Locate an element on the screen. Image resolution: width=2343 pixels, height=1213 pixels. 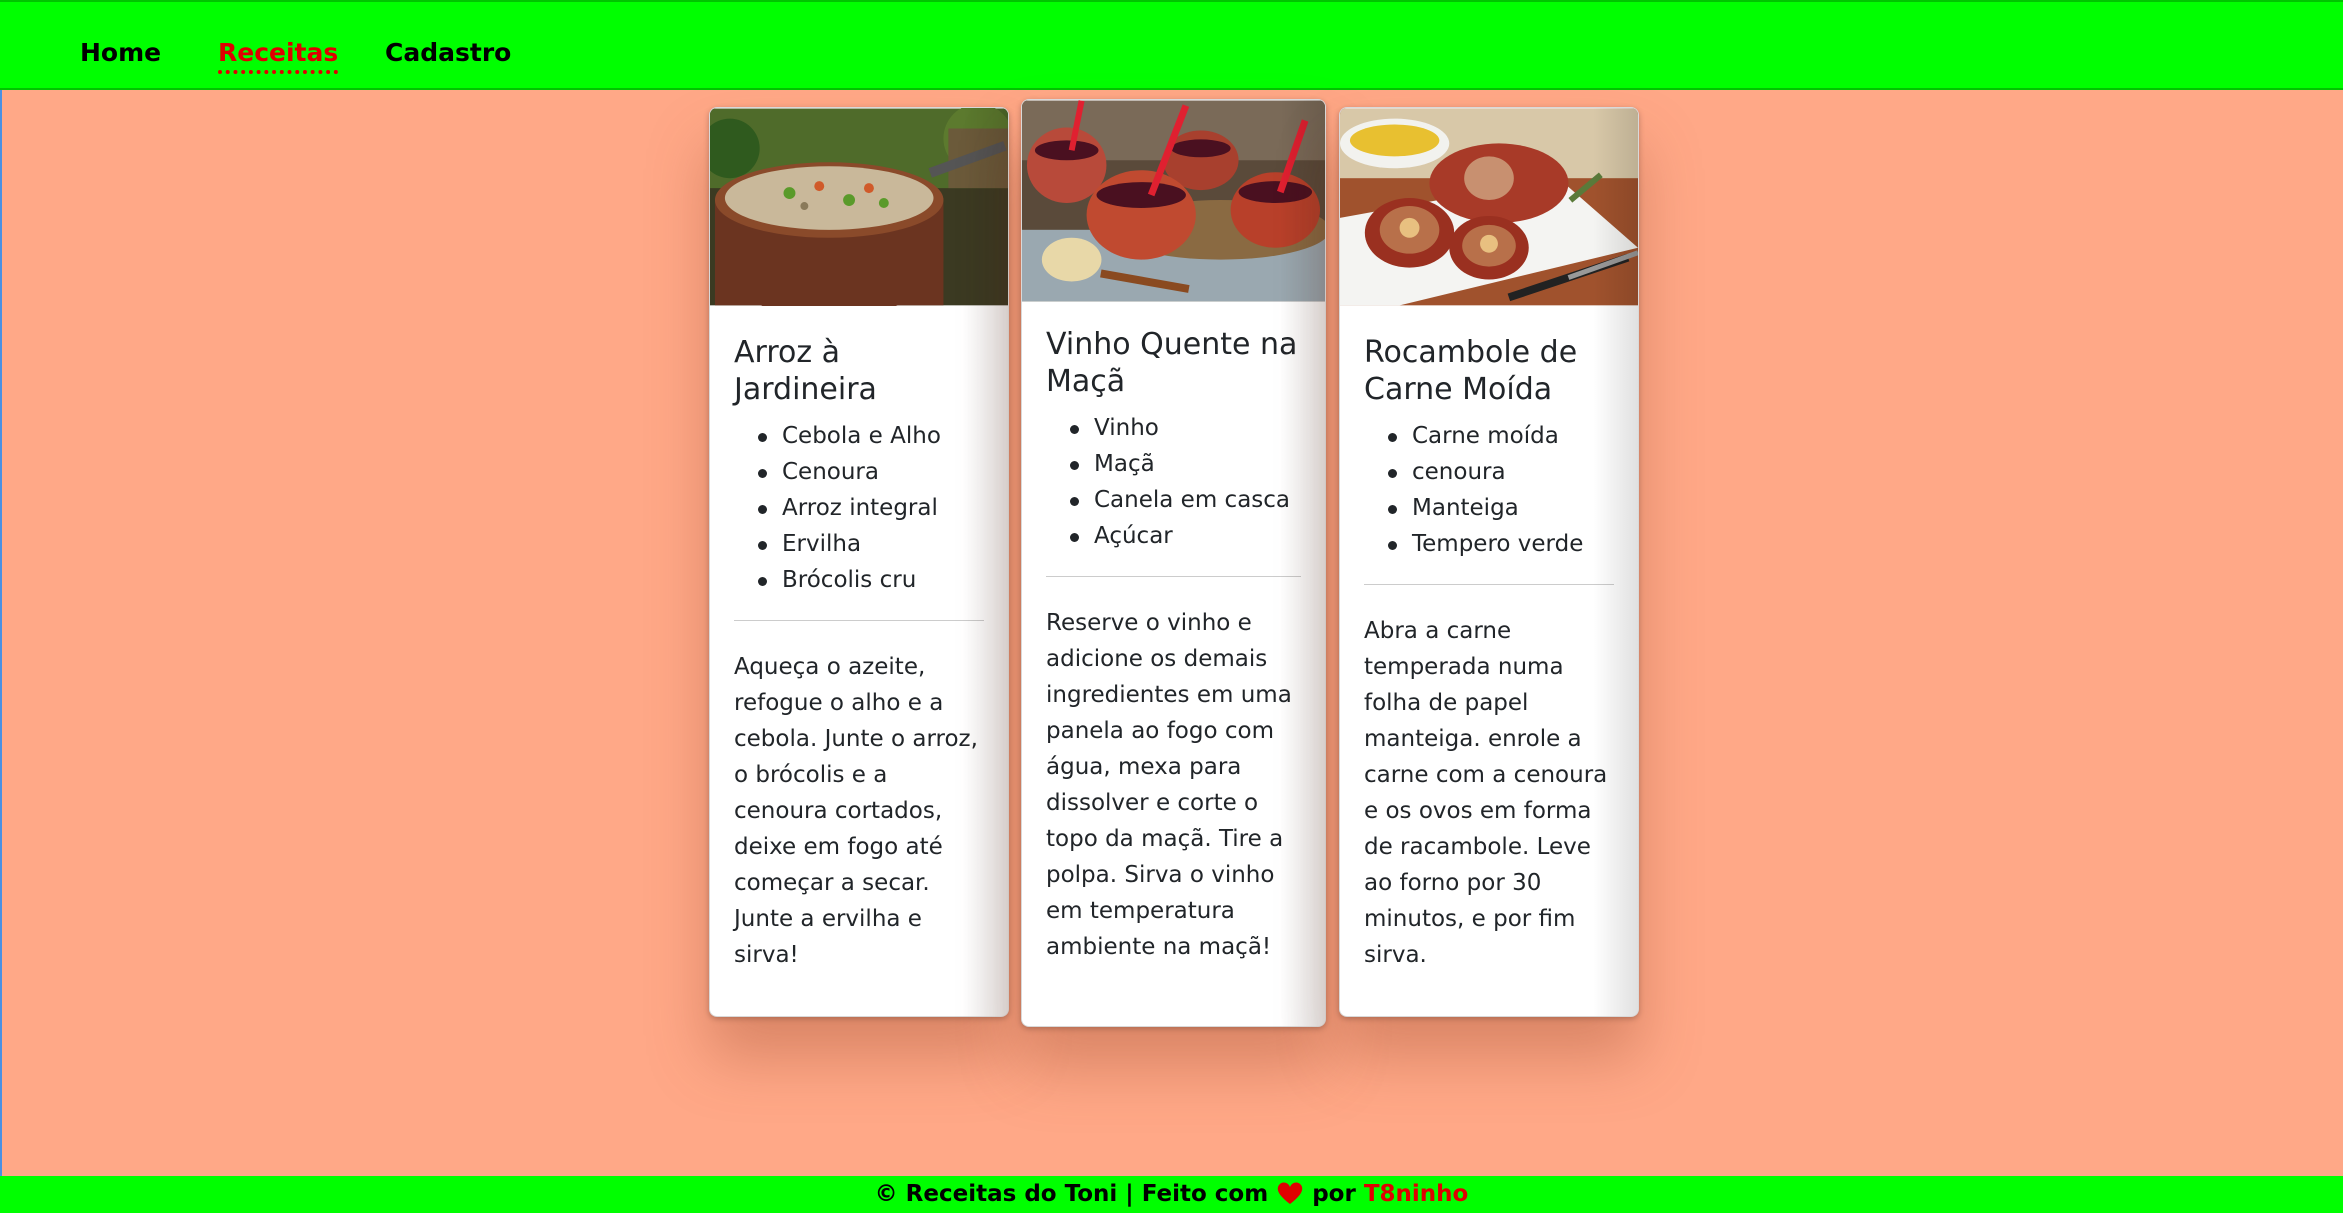
meat-roll-photo is located at coordinates (1489, 207).